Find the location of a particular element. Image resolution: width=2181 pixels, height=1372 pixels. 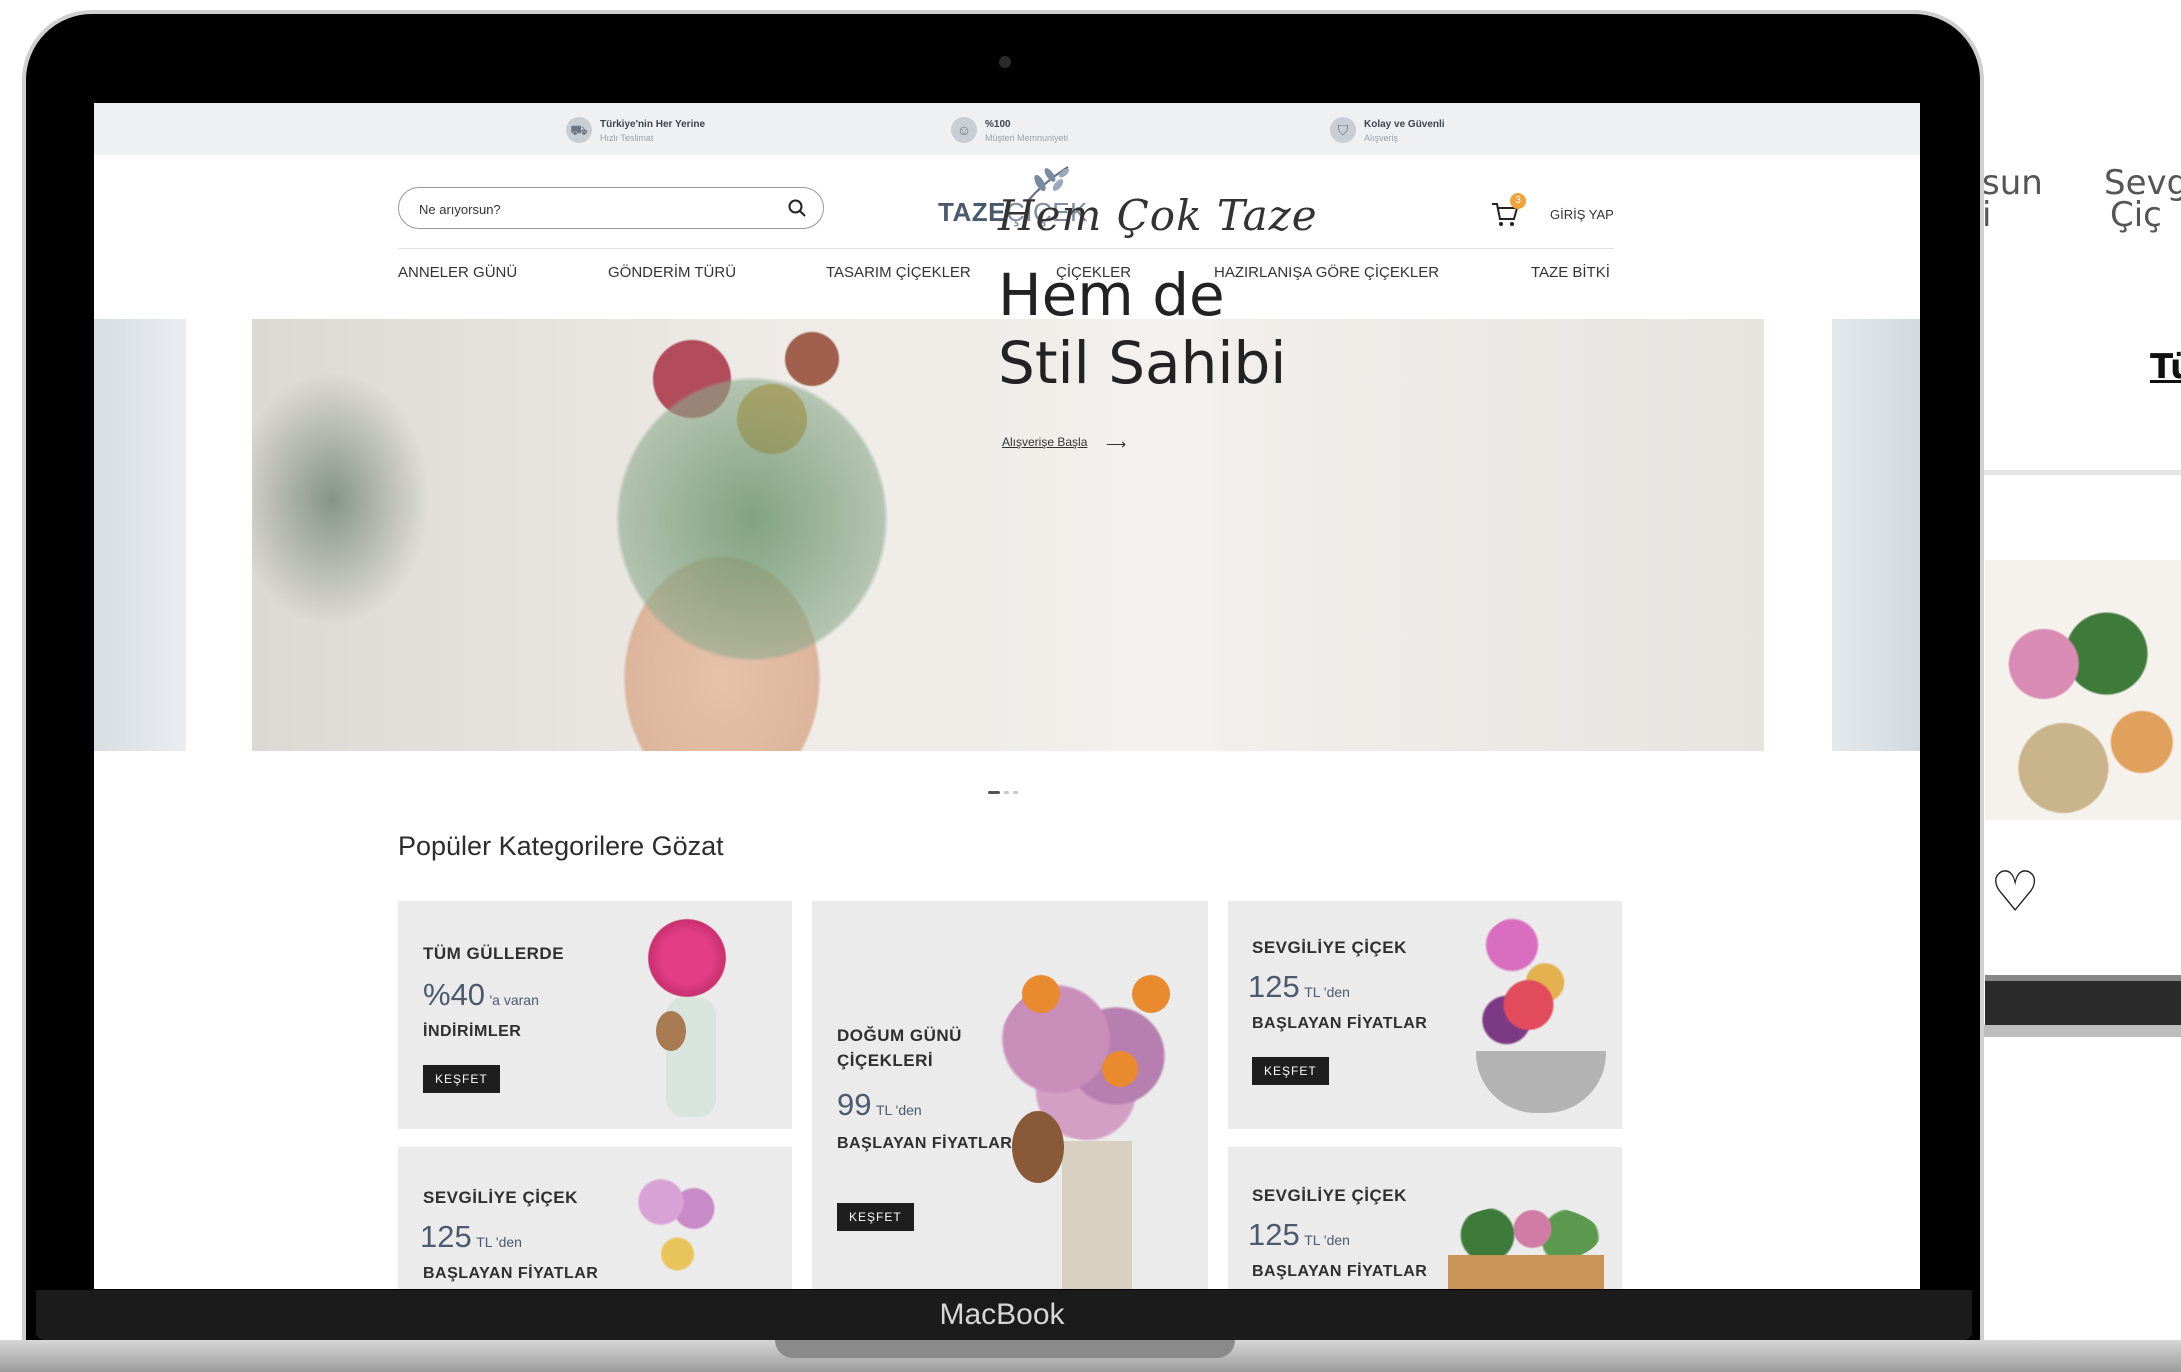

background-text: Tü is located at coordinates (2165, 367).